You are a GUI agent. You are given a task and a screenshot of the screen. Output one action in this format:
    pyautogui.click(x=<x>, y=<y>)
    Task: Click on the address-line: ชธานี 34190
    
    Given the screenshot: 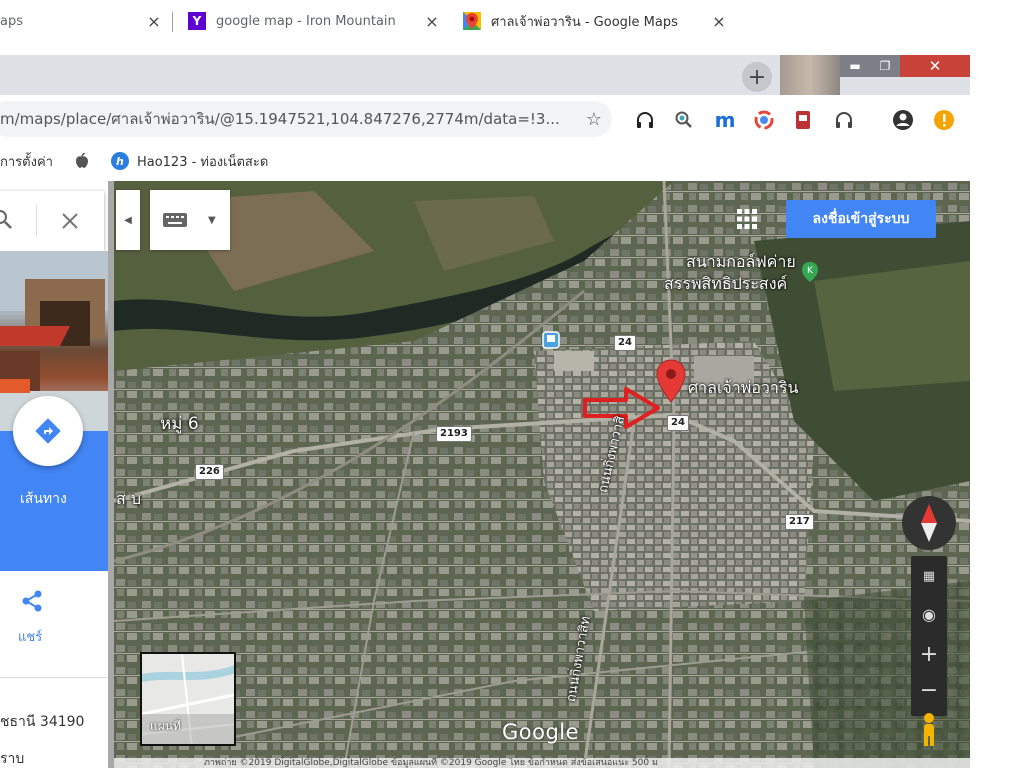 What is the action you would take?
    pyautogui.click(x=42, y=722)
    